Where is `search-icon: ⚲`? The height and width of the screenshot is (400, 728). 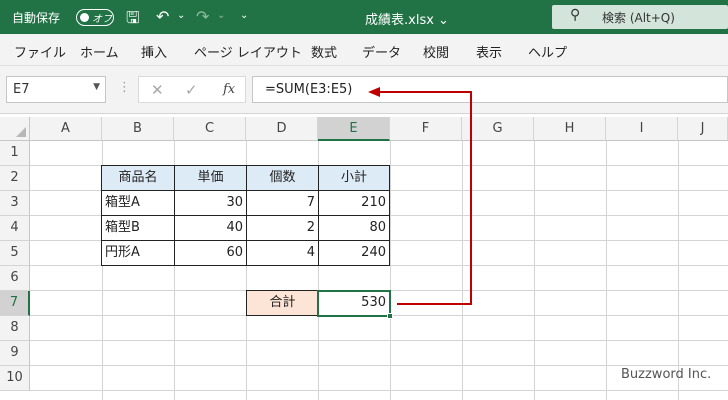
search-icon: ⚲ is located at coordinates (575, 15).